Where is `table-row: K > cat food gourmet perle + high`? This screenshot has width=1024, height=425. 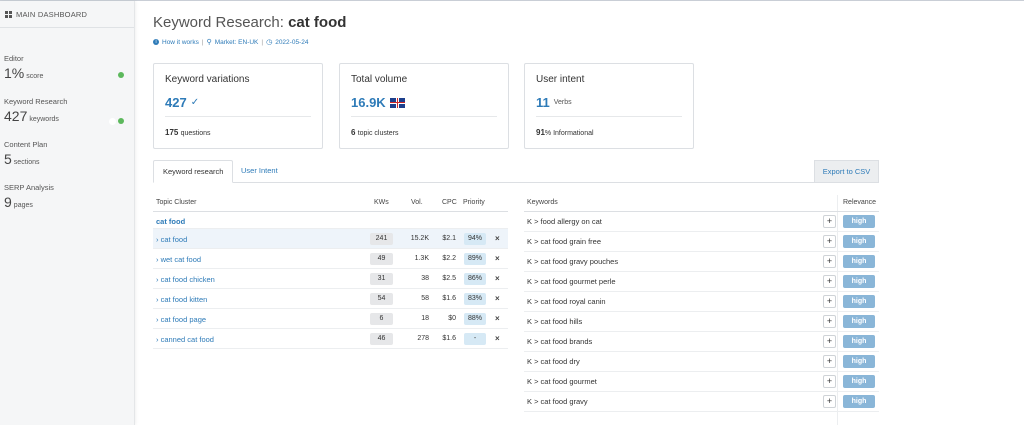
table-row: K > cat food gourmet perle + high is located at coordinates (701, 282).